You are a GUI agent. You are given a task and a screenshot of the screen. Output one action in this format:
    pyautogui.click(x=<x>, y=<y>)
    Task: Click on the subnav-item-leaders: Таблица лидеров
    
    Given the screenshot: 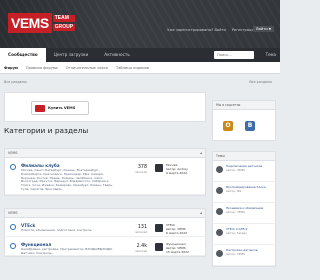 What is the action you would take?
    pyautogui.click(x=132, y=67)
    